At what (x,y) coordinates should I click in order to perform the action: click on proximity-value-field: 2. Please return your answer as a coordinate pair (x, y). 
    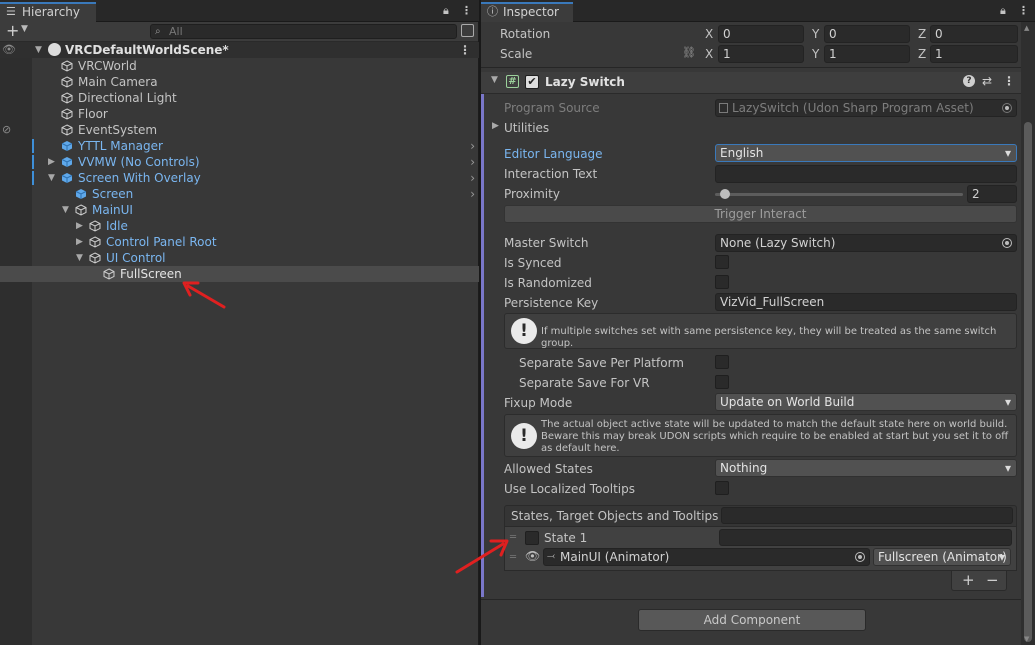
    Looking at the image, I should click on (992, 194).